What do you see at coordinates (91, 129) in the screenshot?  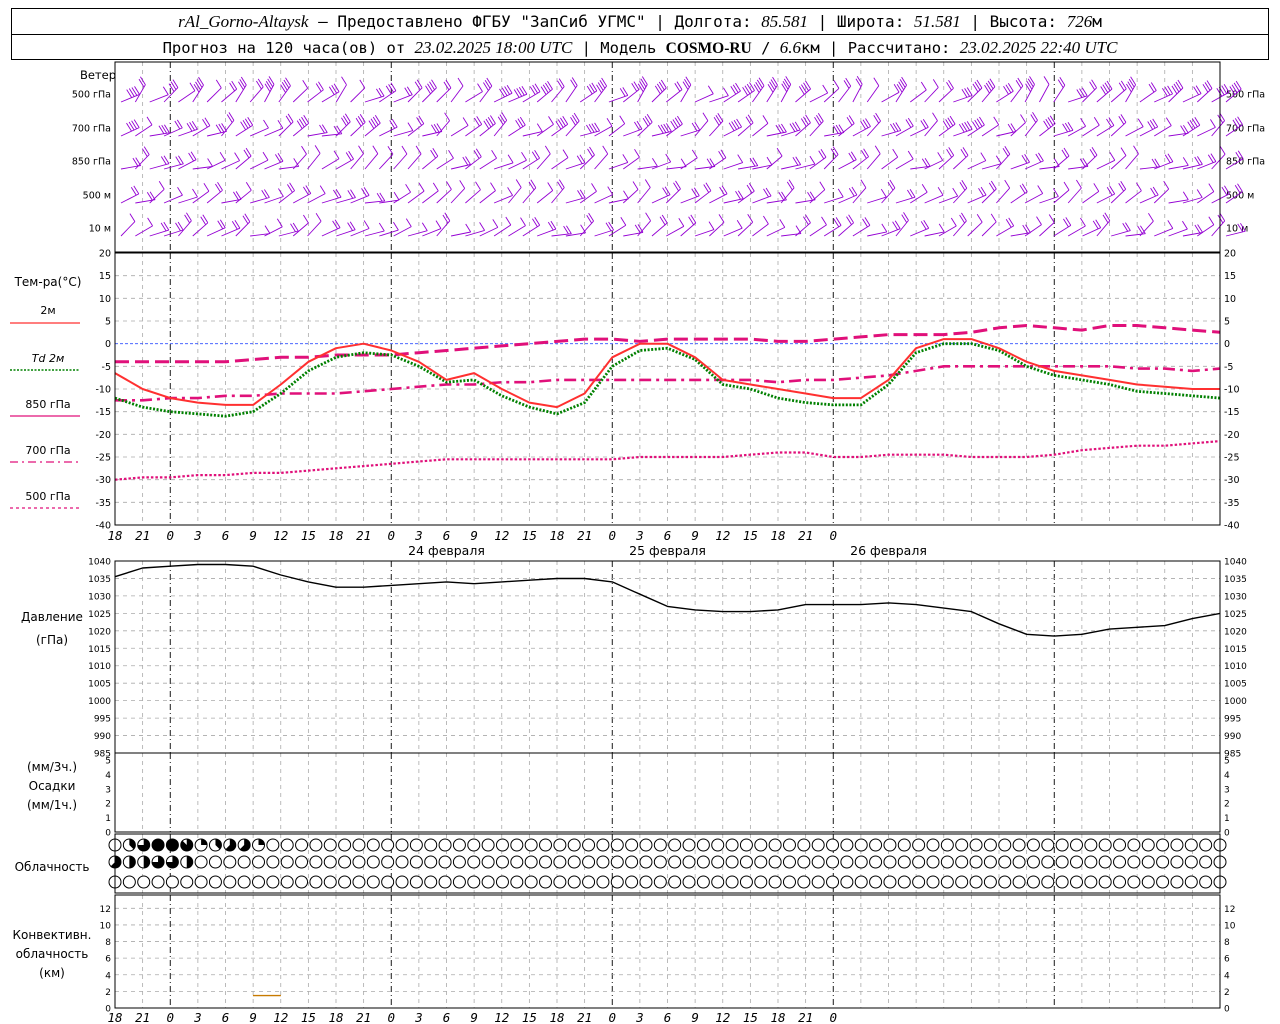 I see `wind-level-label-left: 700 гПа` at bounding box center [91, 129].